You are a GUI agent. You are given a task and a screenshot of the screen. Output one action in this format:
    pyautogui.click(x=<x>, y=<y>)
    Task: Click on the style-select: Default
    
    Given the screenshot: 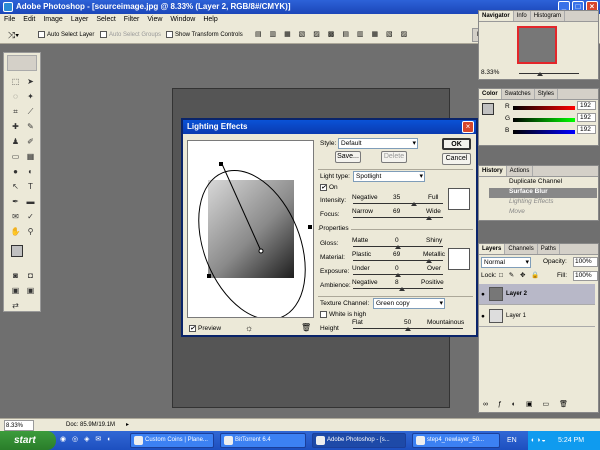 What is the action you would take?
    pyautogui.click(x=378, y=143)
    